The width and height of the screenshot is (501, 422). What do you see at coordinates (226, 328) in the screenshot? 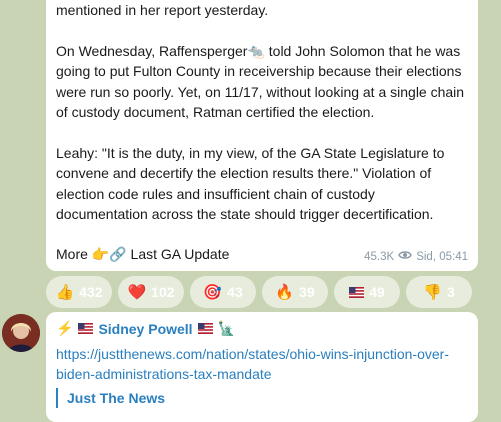
I see `statue-of-liberty-icon: 🗽` at bounding box center [226, 328].